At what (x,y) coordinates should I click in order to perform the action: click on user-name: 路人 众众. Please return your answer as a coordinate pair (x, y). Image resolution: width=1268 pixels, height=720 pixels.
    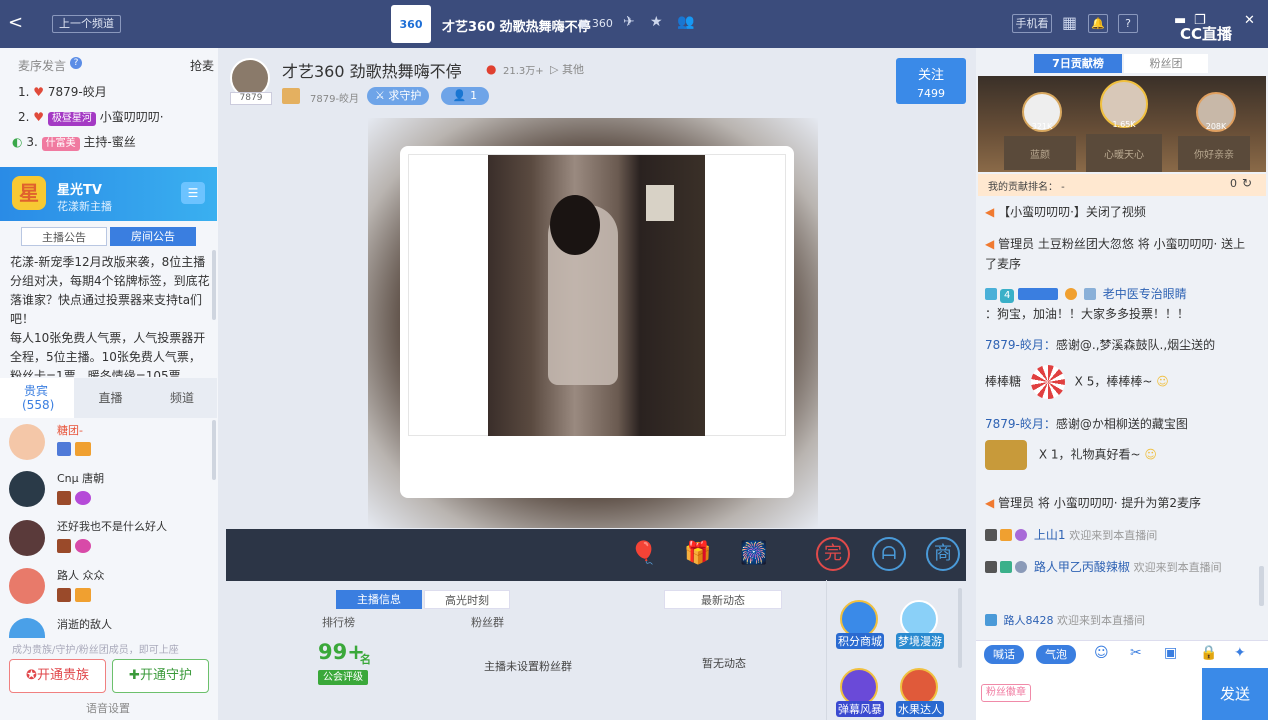
    Looking at the image, I should click on (81, 575).